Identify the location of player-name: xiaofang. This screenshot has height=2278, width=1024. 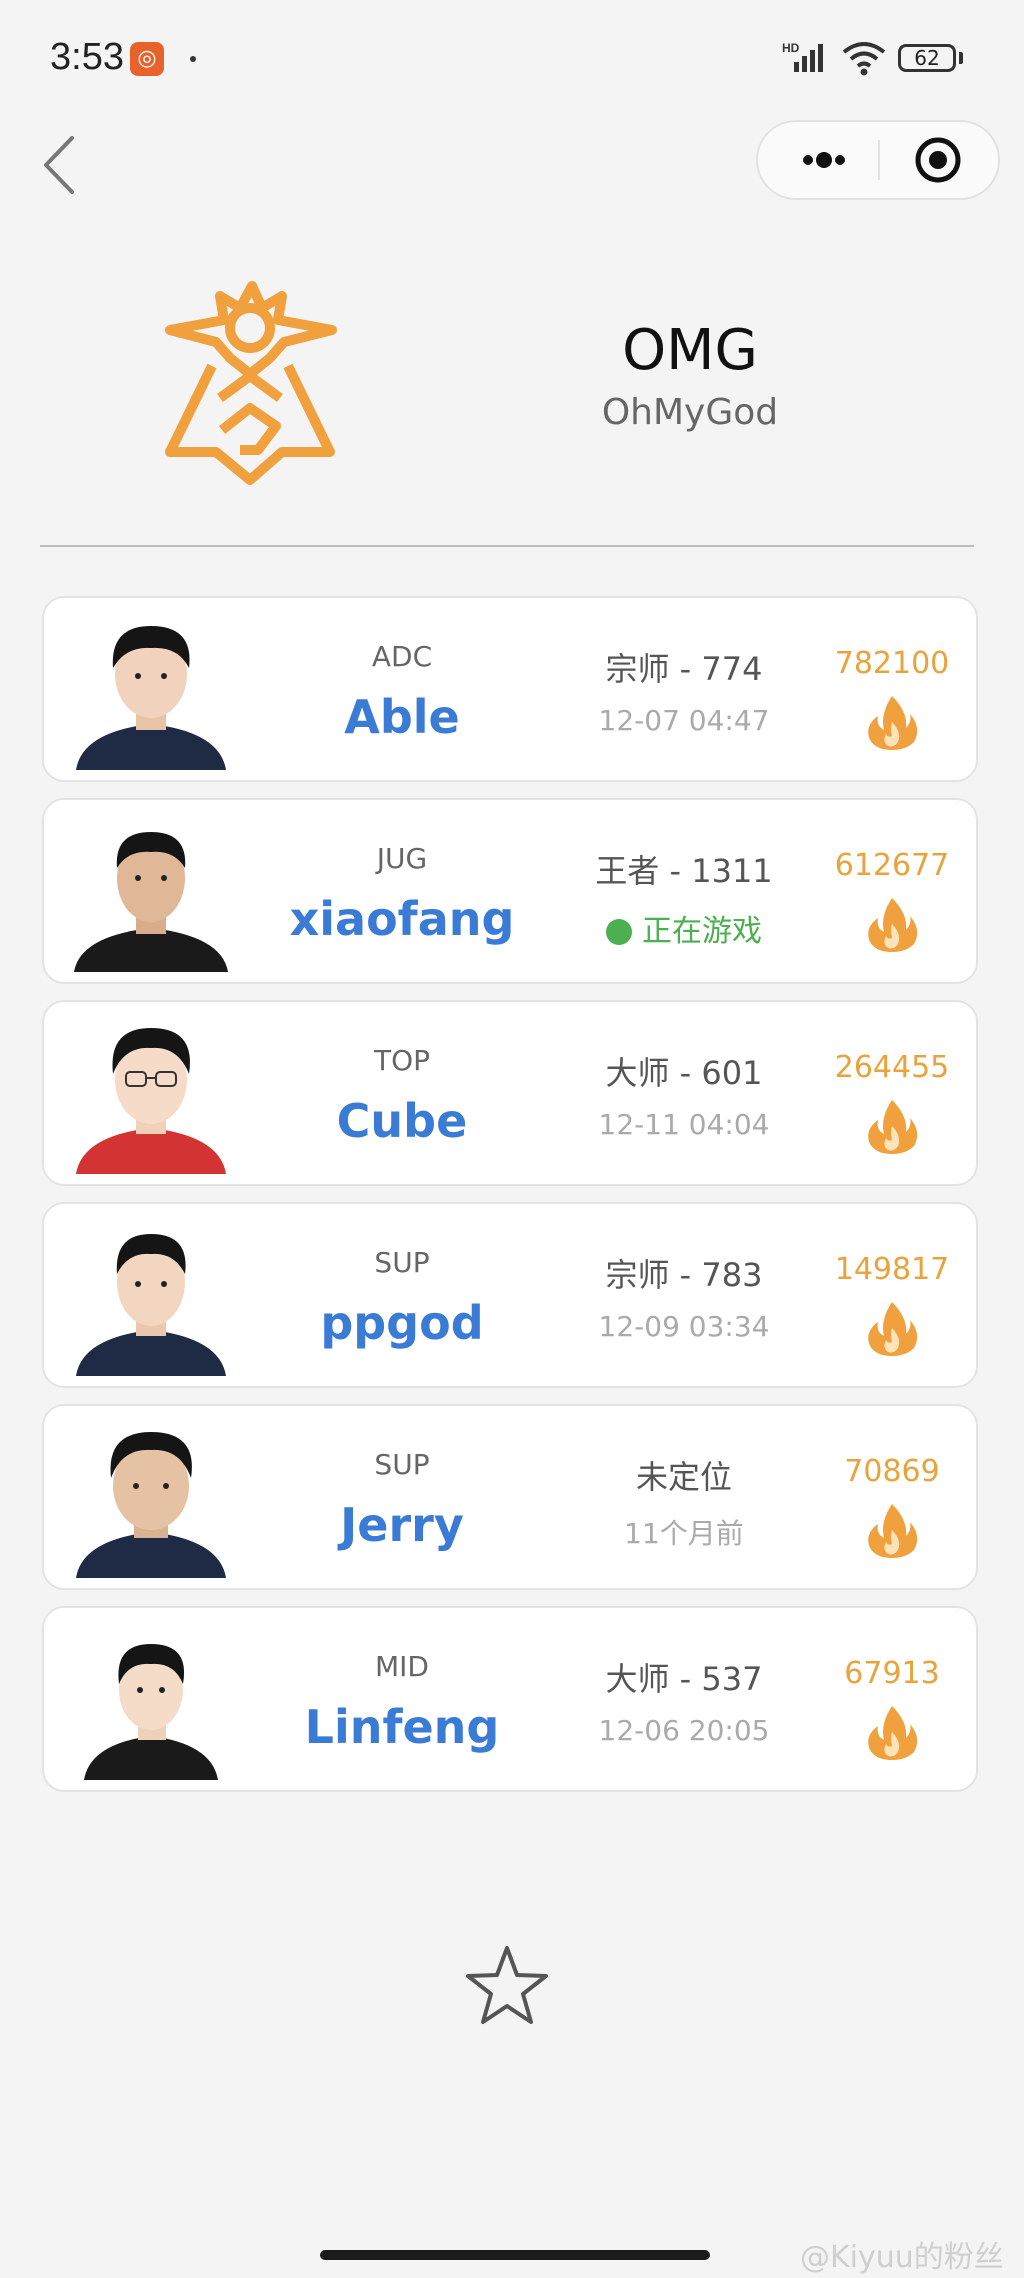
(402, 919).